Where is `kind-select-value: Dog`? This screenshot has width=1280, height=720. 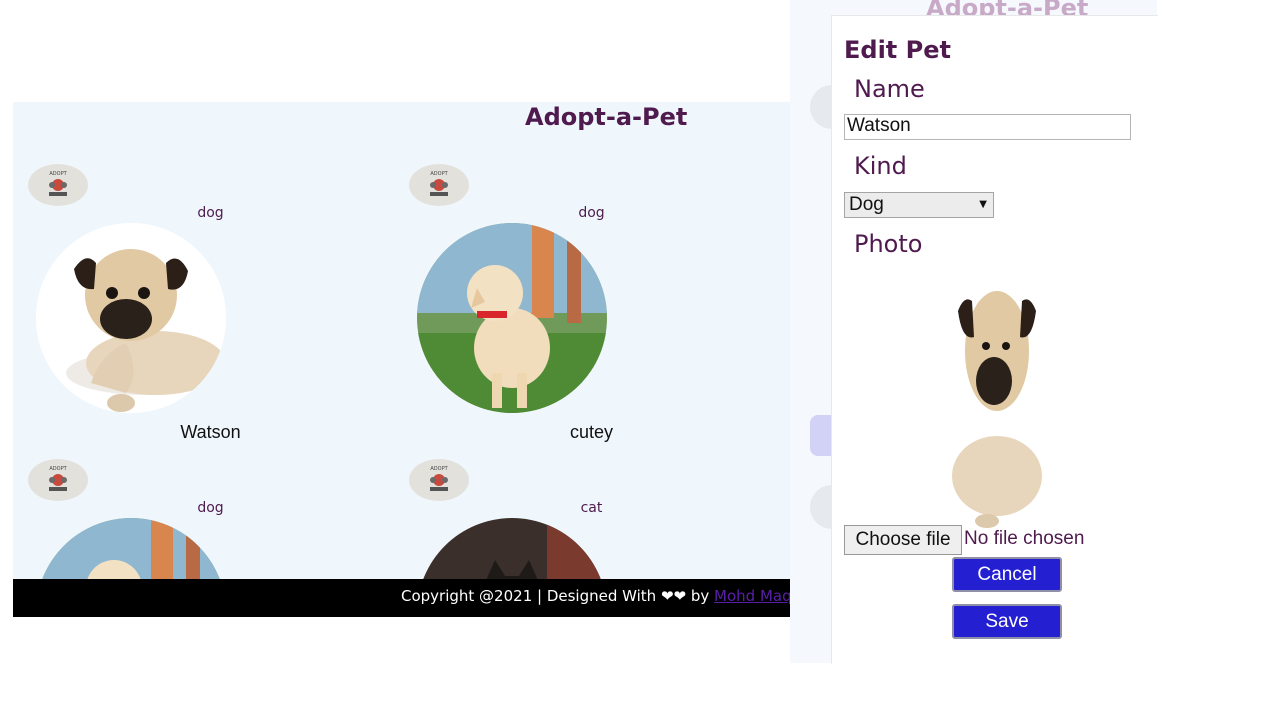 kind-select-value: Dog is located at coordinates (866, 204).